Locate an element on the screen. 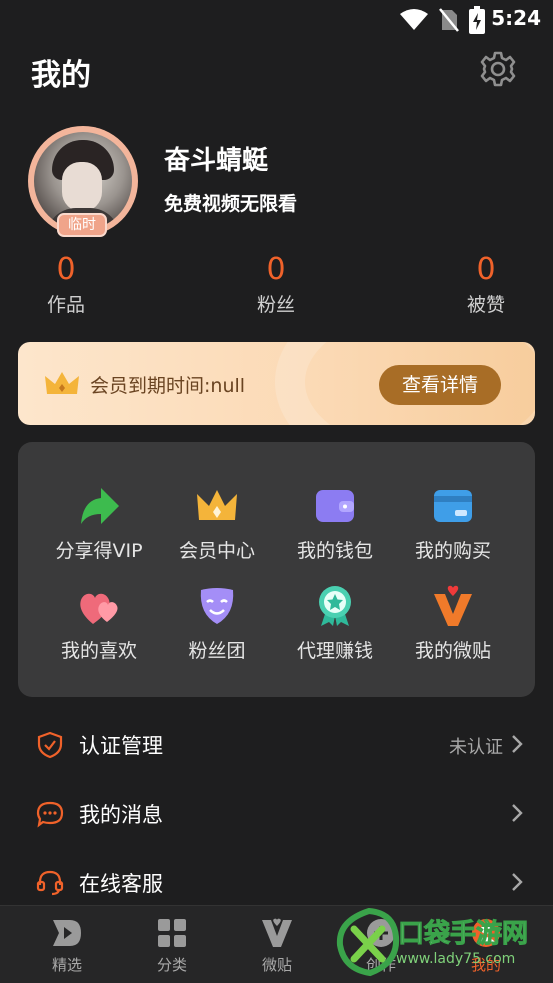  stat-works: 0 作品 is located at coordinates (66, 284).